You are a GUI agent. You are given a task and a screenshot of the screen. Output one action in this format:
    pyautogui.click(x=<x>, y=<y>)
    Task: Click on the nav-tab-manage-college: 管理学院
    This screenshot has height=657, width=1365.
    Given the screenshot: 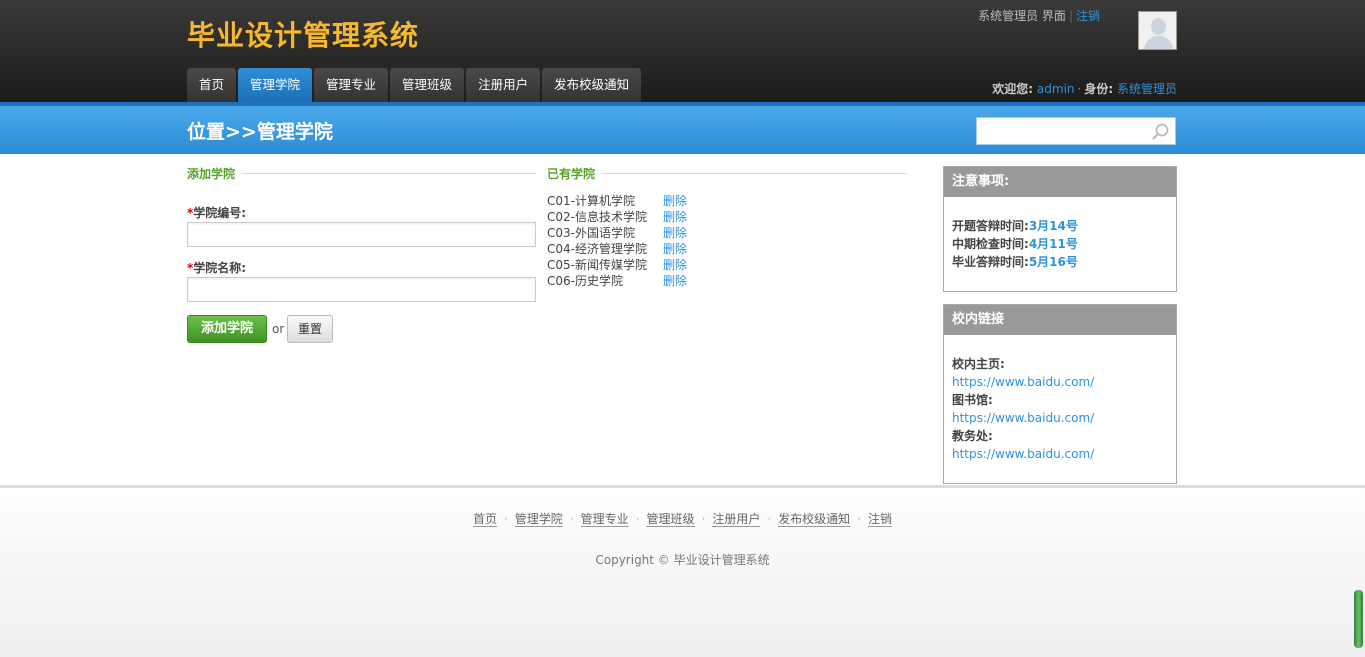 What is the action you would take?
    pyautogui.click(x=275, y=85)
    